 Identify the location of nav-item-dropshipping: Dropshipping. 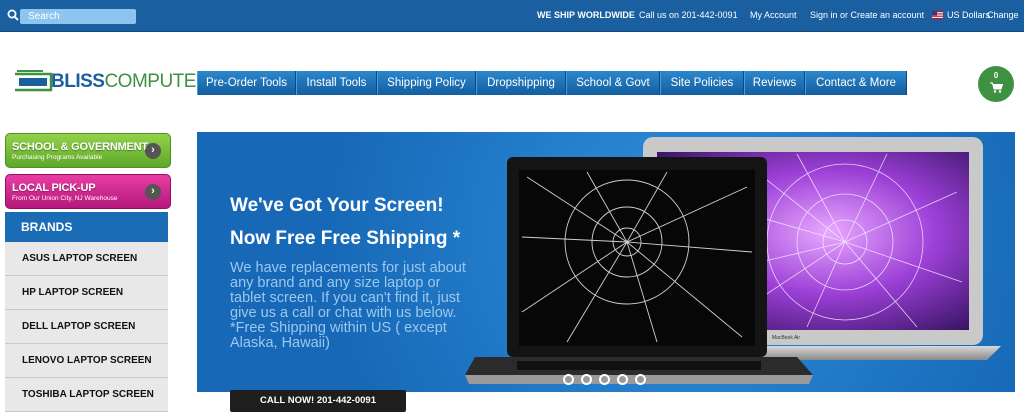
(521, 83).